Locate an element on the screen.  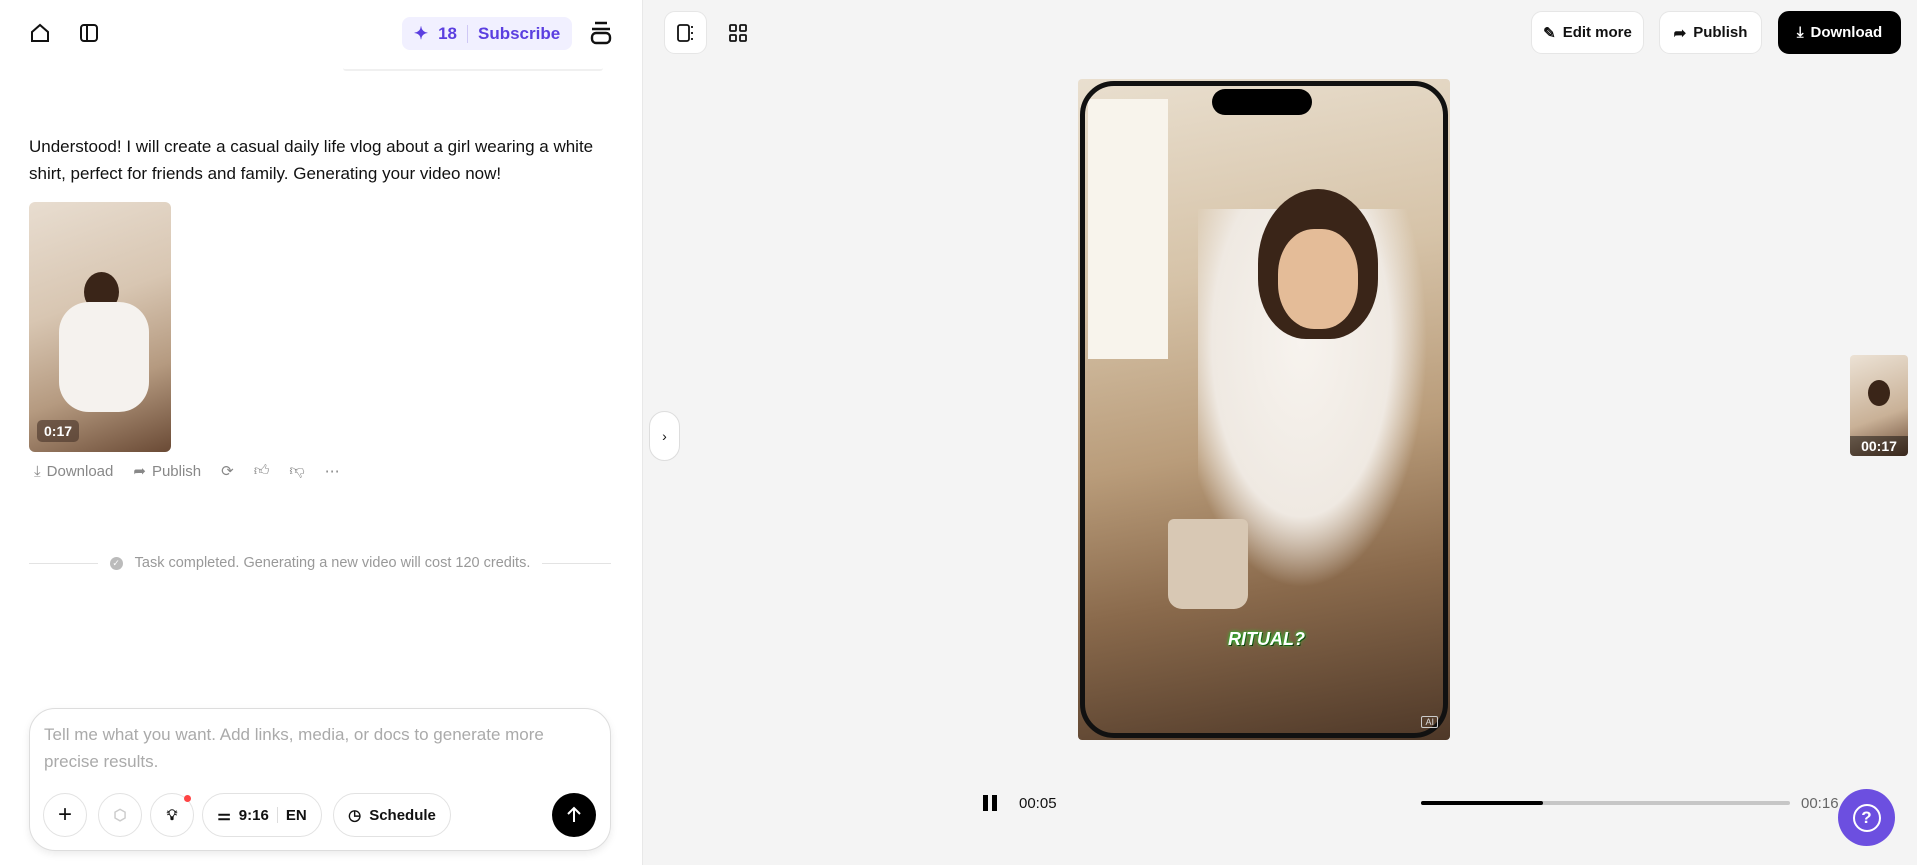
cube-icon: ⬡ is located at coordinates (120, 815).